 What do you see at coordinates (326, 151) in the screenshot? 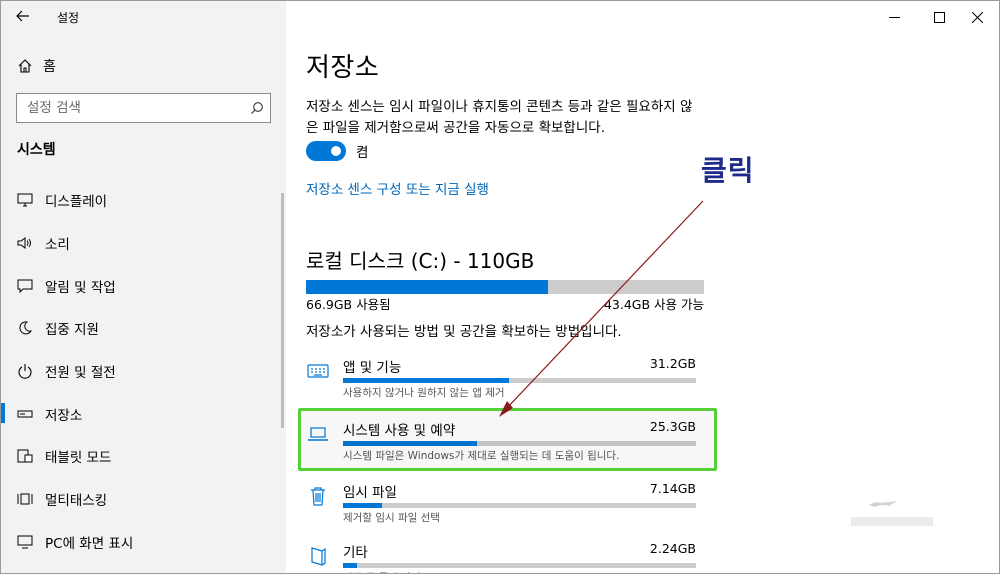
I see `storage-sense-toggle` at bounding box center [326, 151].